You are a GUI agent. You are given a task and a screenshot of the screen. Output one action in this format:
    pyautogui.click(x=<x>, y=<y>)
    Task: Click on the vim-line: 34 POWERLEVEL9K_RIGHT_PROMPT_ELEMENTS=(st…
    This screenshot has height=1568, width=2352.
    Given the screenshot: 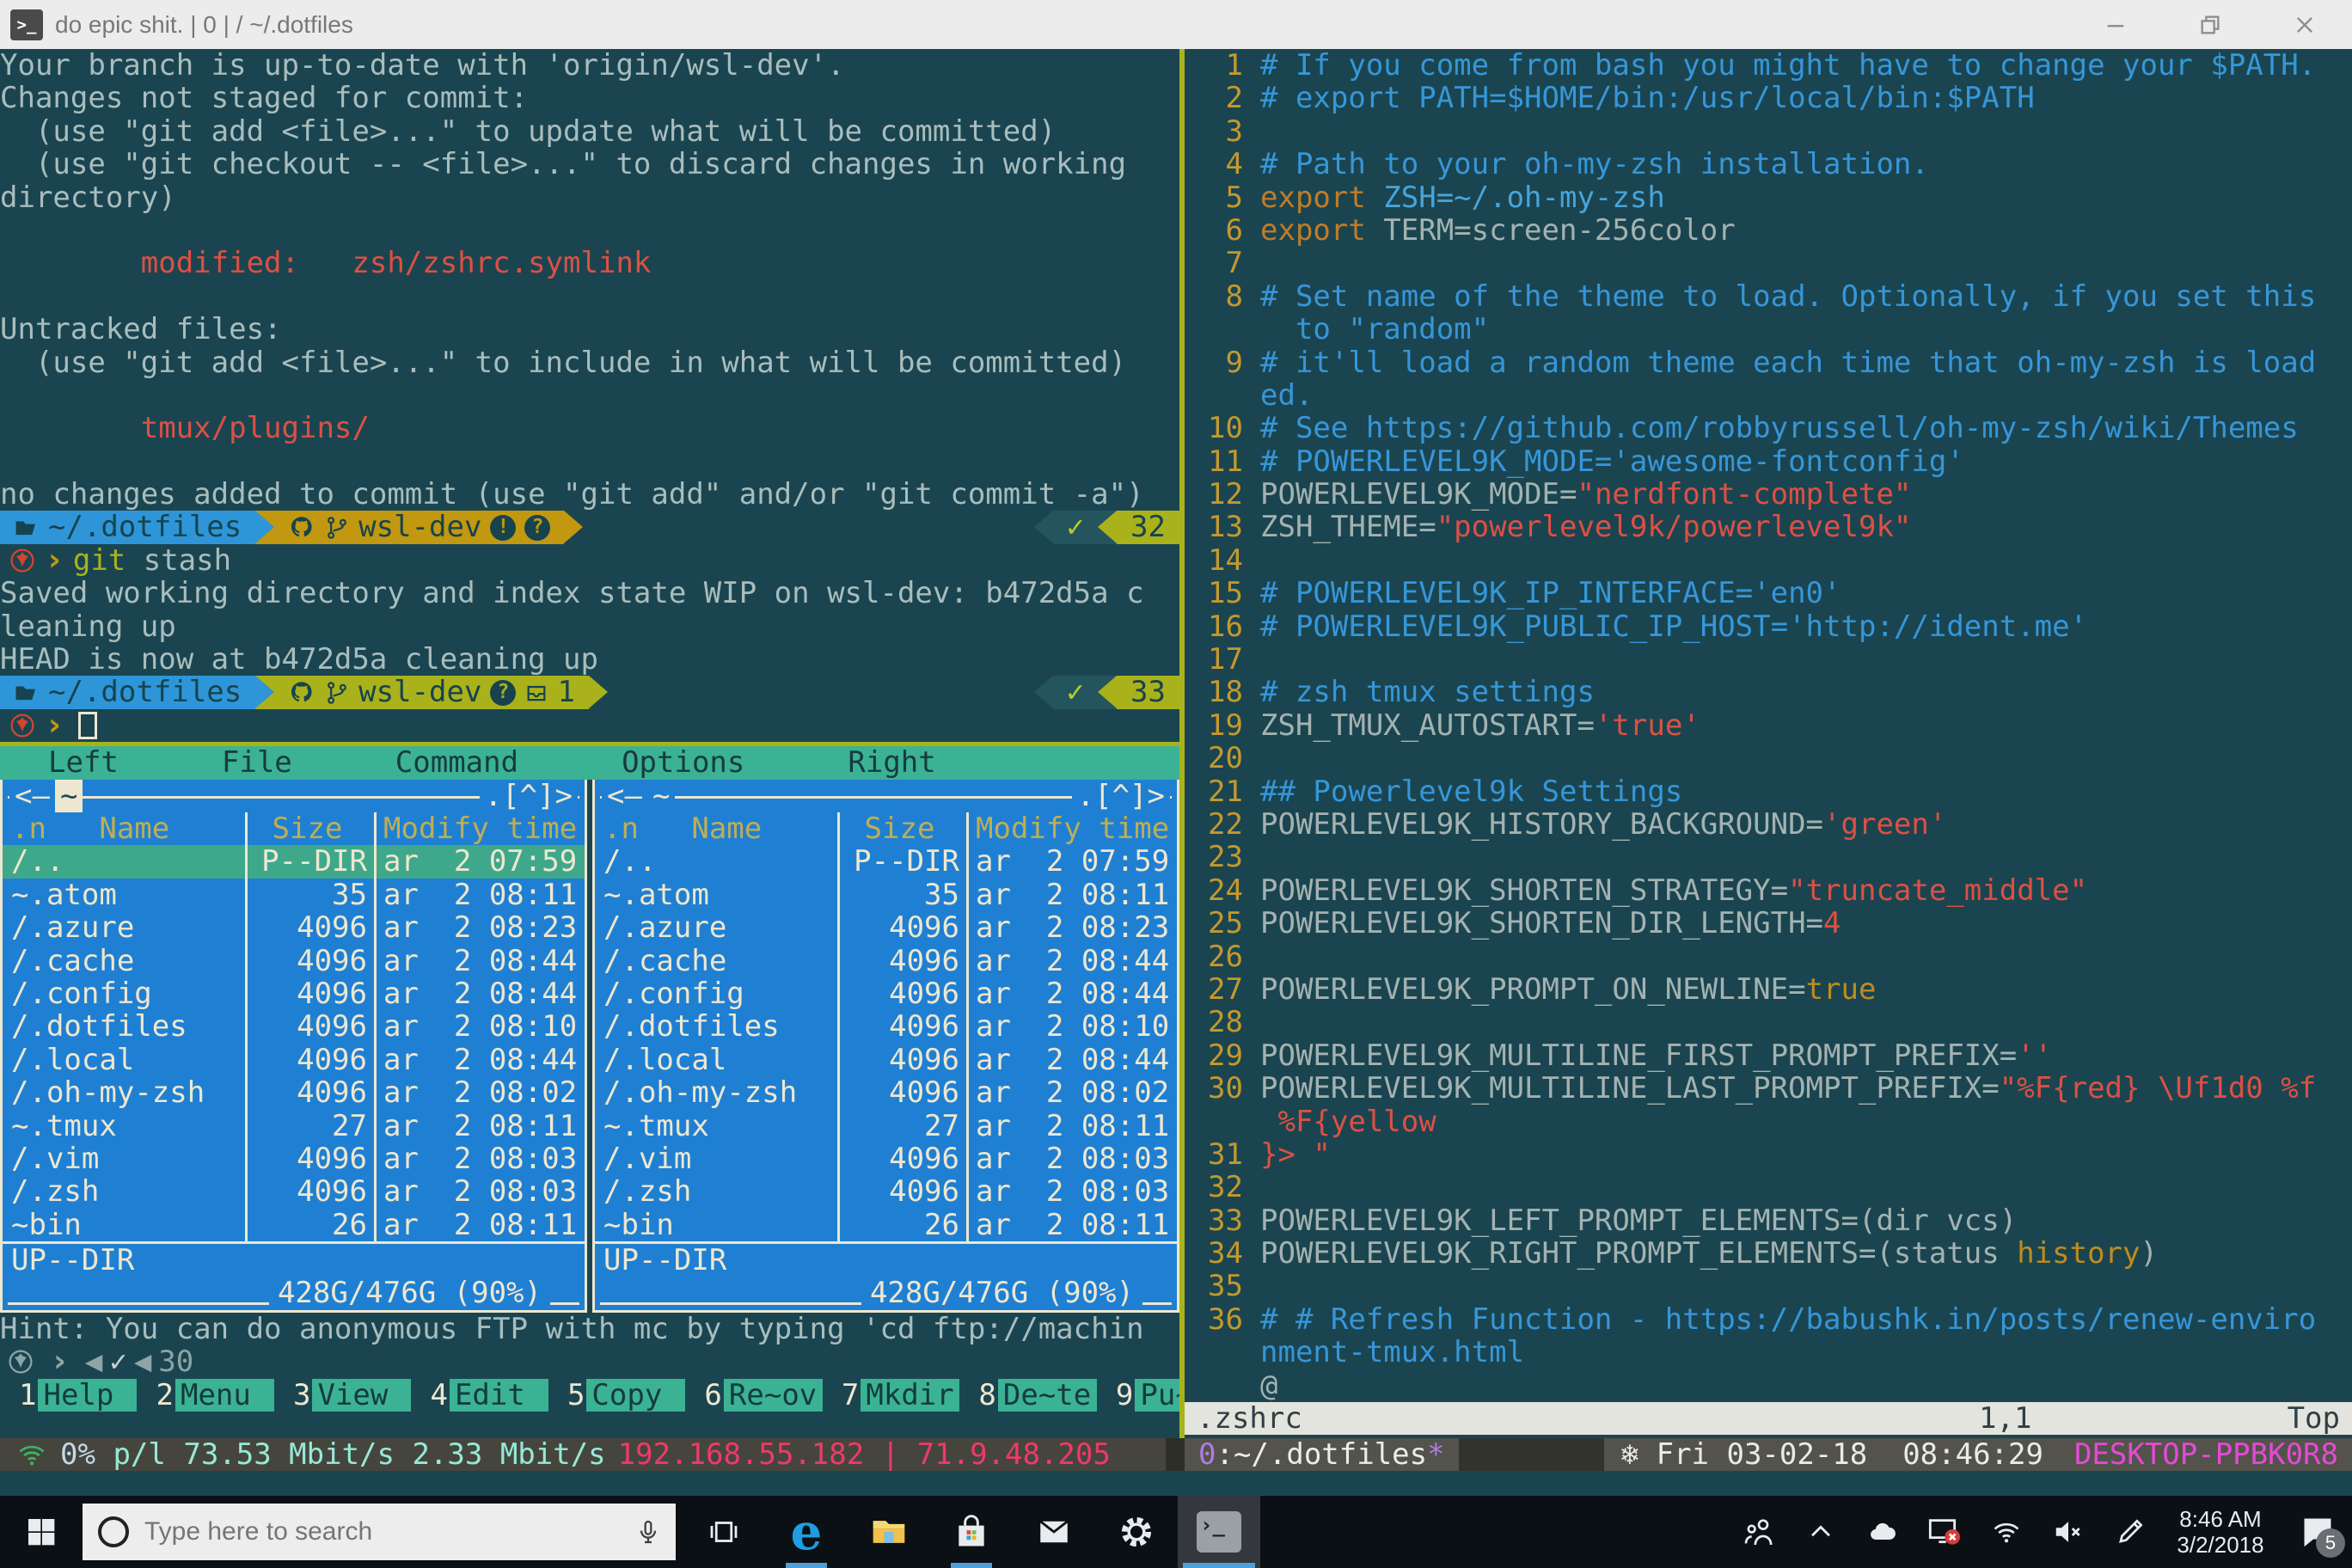 What is the action you would take?
    pyautogui.click(x=1768, y=1253)
    